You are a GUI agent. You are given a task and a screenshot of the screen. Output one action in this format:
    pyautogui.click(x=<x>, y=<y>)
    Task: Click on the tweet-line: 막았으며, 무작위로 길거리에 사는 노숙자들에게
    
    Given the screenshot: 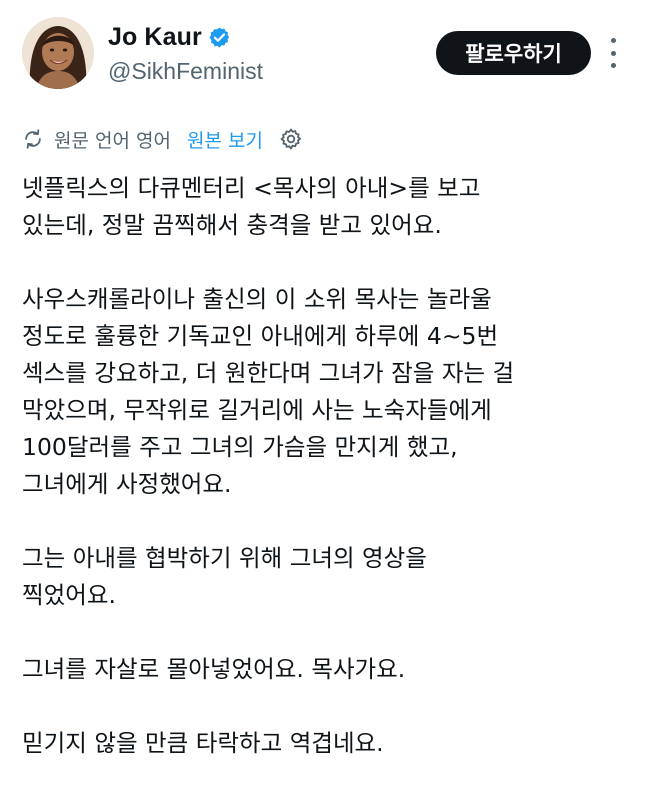 What is the action you would take?
    pyautogui.click(x=257, y=410)
    